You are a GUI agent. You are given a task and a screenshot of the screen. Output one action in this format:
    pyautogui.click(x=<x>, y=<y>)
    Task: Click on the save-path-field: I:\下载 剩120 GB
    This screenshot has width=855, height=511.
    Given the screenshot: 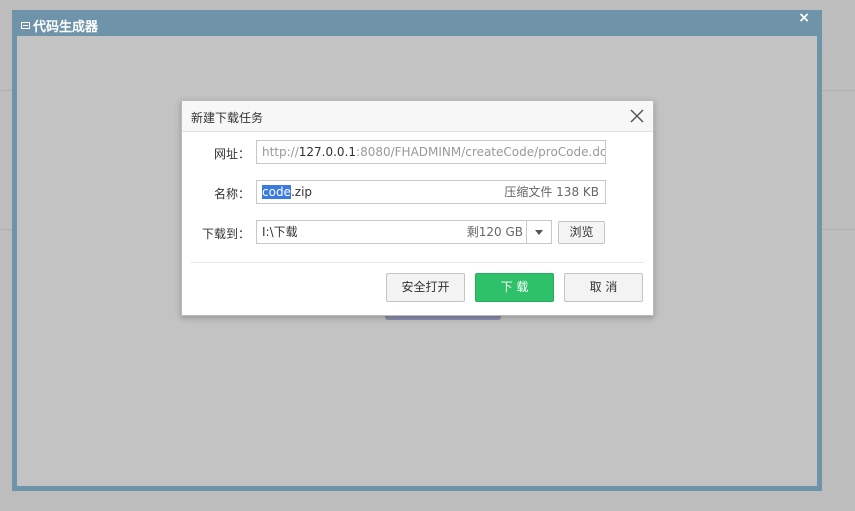 What is the action you would take?
    pyautogui.click(x=404, y=232)
    